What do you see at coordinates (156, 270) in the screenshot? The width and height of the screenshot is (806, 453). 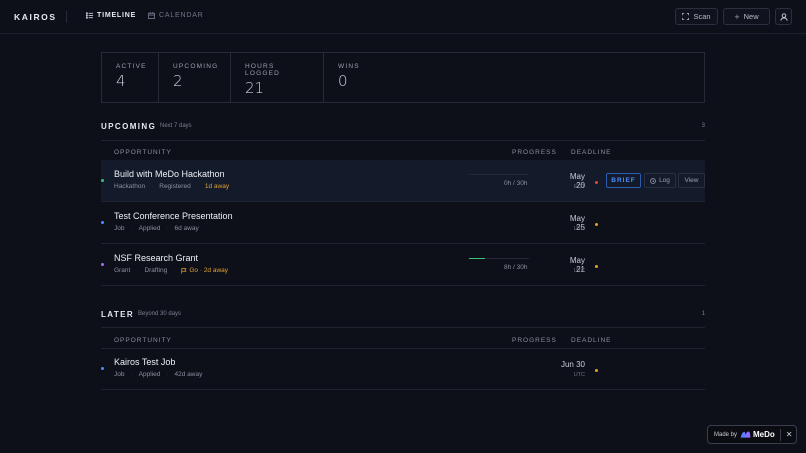 I see `opportunity-status: Drafting` at bounding box center [156, 270].